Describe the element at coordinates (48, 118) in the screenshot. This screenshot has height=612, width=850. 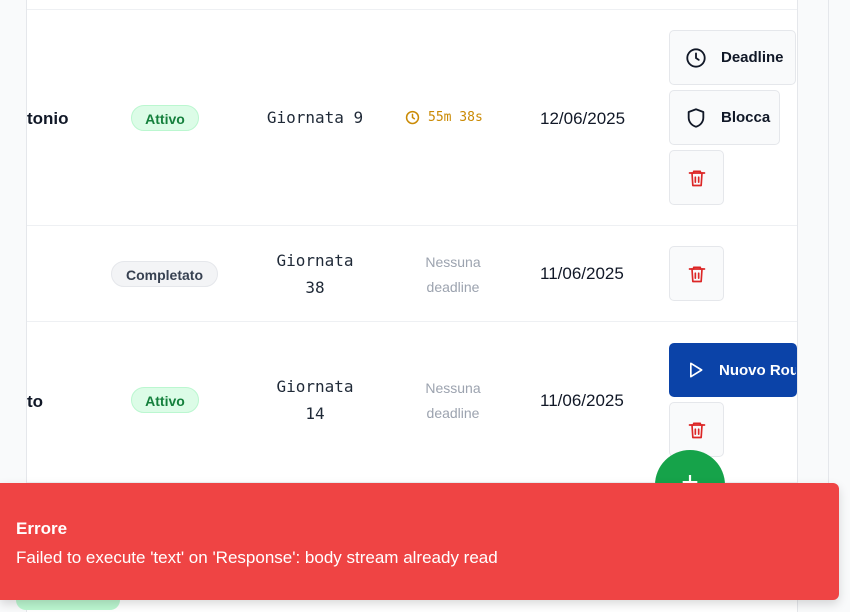
I see `league-name: tonio` at that location.